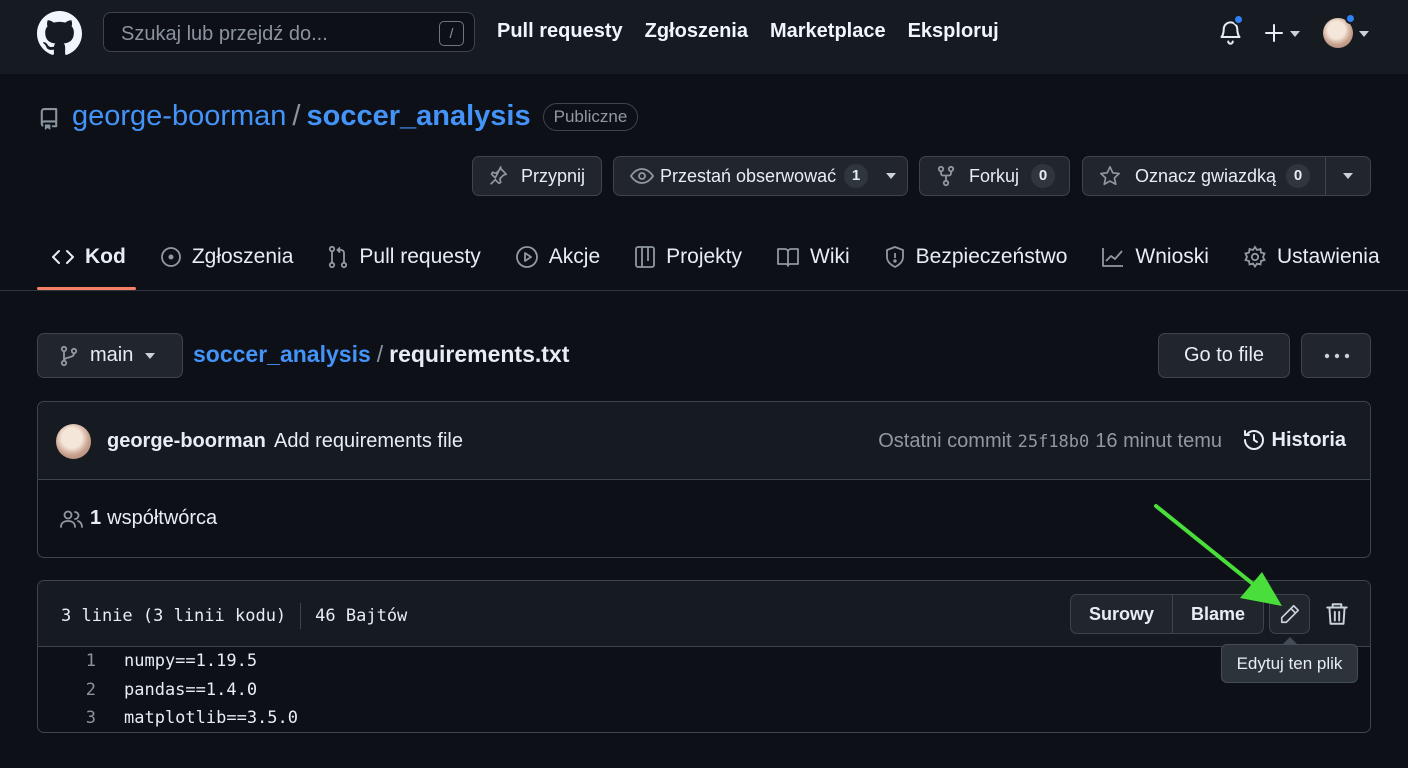 This screenshot has height=768, width=1408. Describe the element at coordinates (1289, 663) in the screenshot. I see `edit-file-tooltip: Edytuj ten plik` at that location.